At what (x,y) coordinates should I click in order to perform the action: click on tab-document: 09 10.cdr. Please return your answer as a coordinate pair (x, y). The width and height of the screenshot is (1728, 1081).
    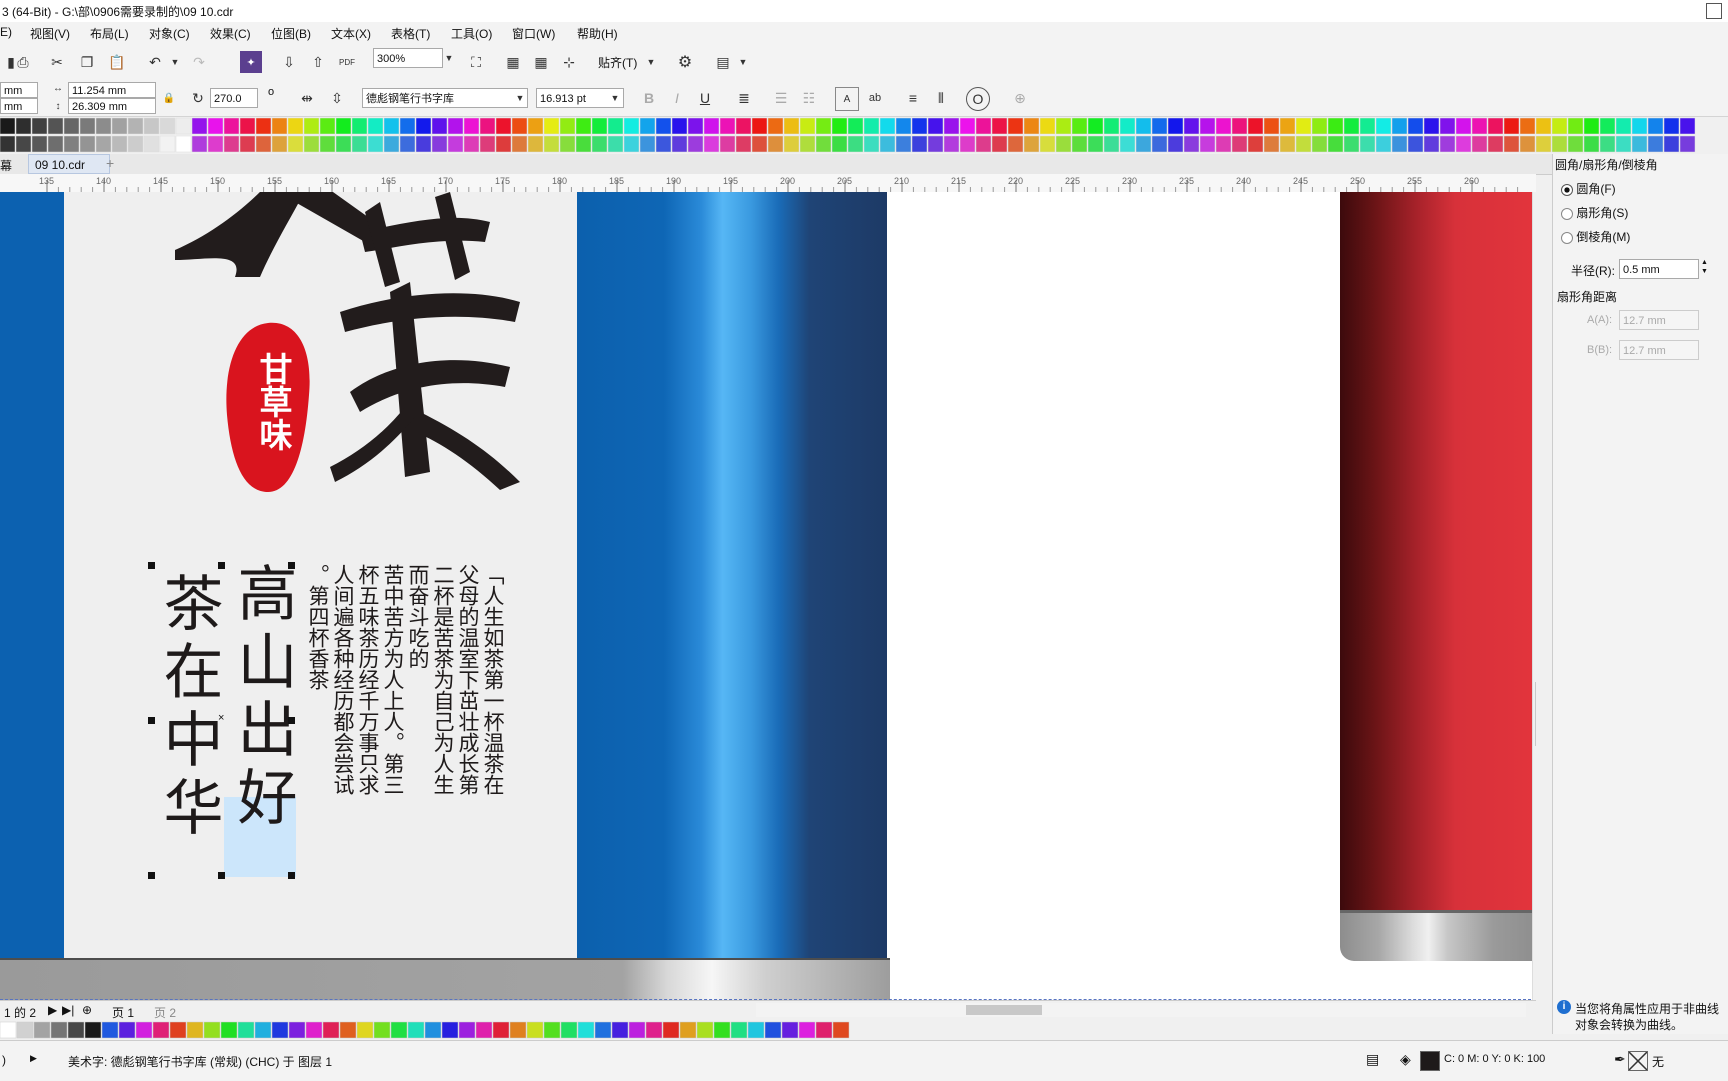
    Looking at the image, I should click on (69, 164).